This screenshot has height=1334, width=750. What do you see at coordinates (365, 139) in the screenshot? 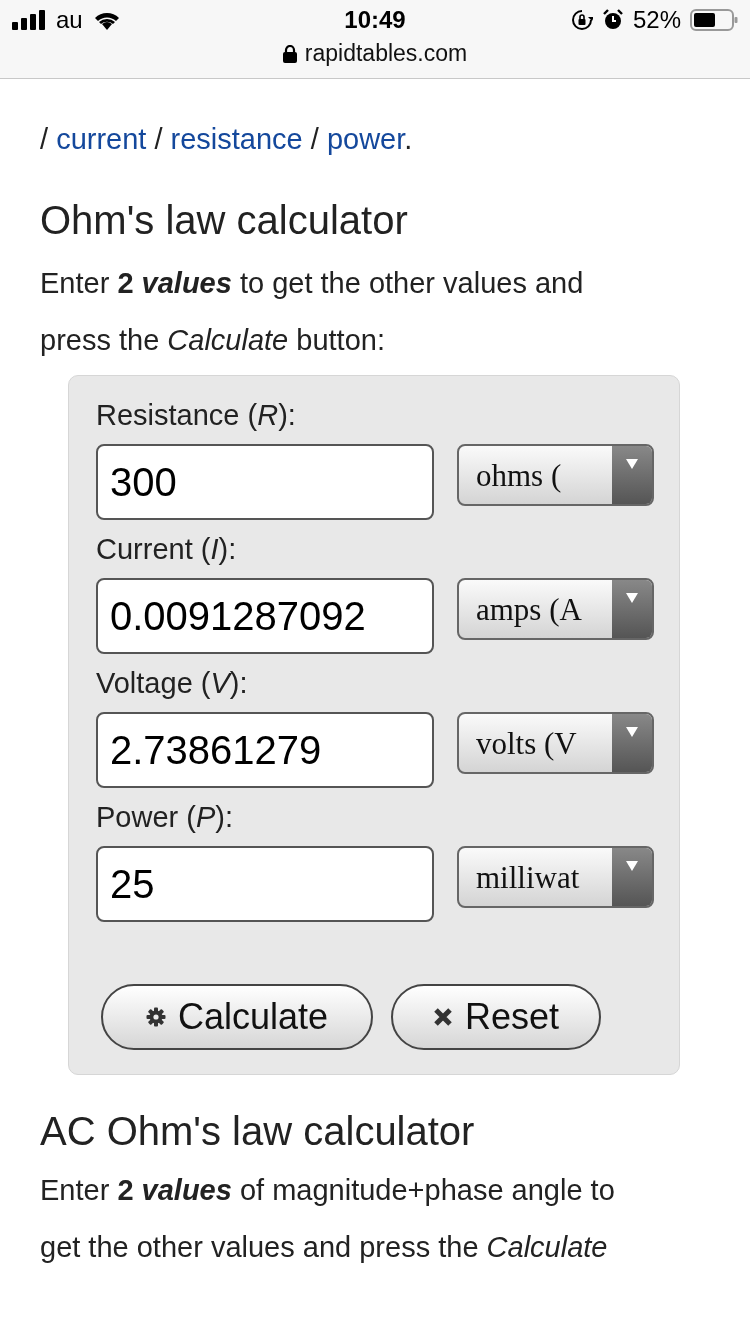
I see `page-link: power` at bounding box center [365, 139].